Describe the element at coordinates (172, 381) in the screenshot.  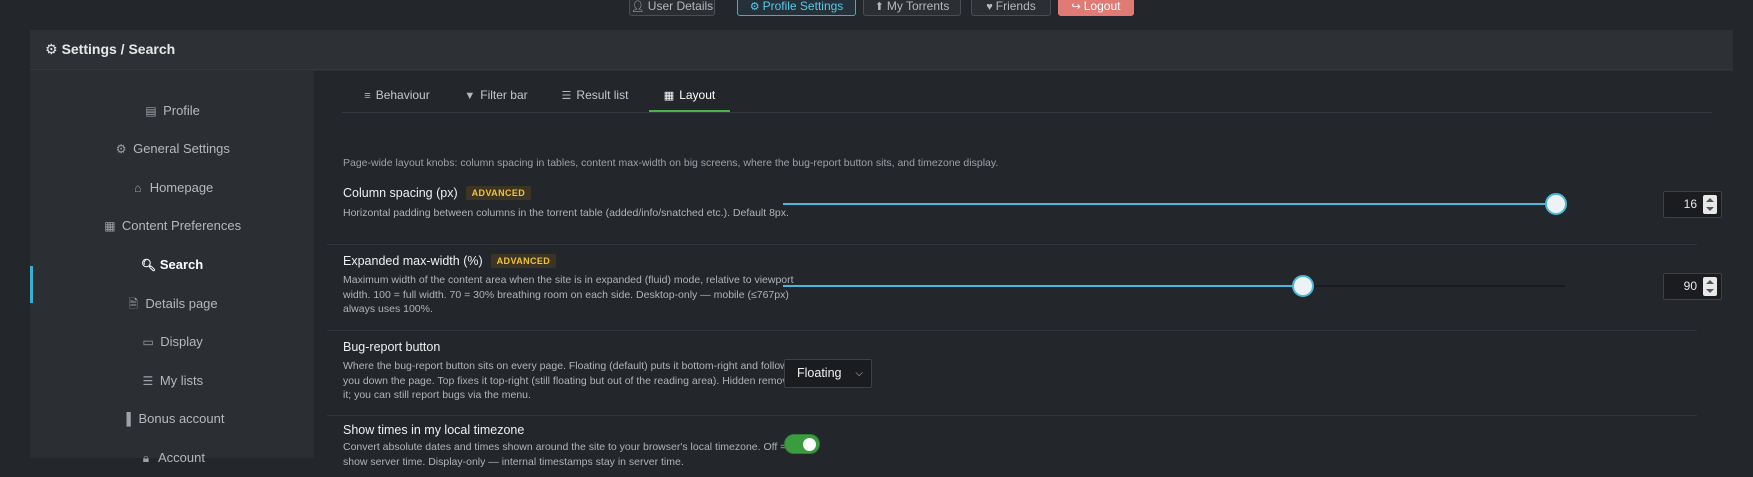
I see `sidebar-item-my-lists: ☰ My lists` at that location.